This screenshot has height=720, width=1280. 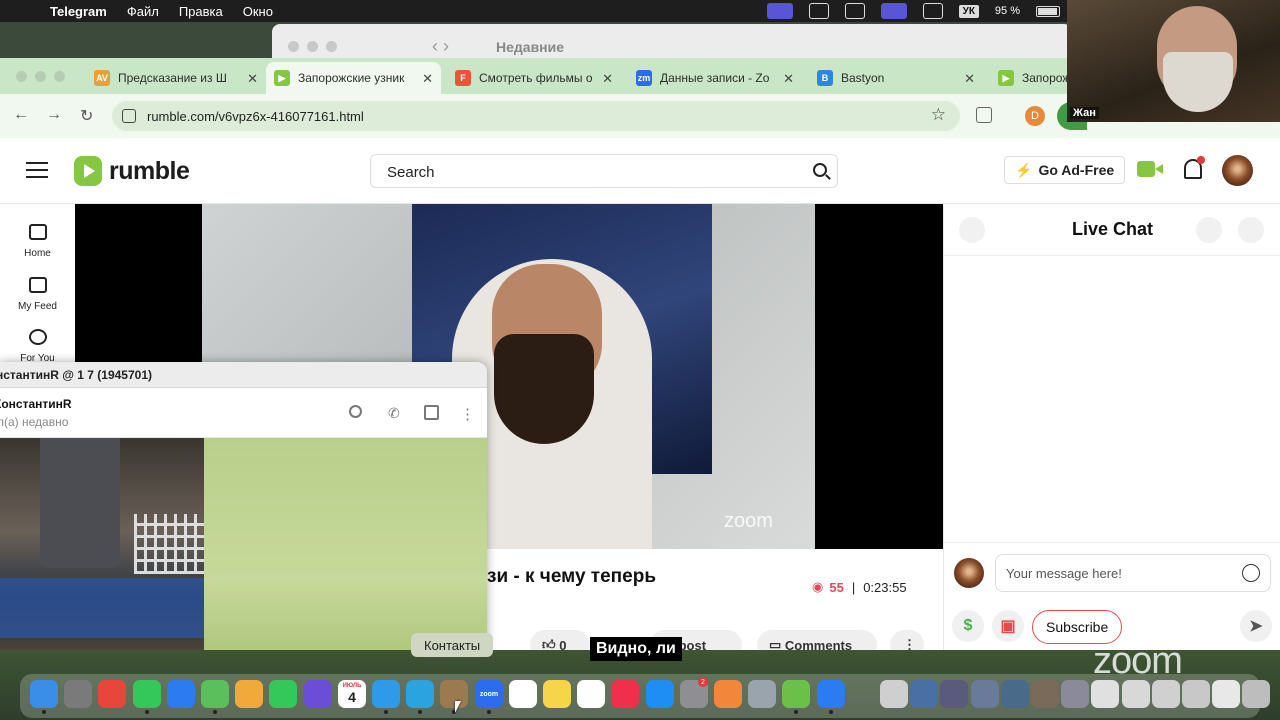 I want to click on pages-icon, so click(x=728, y=694).